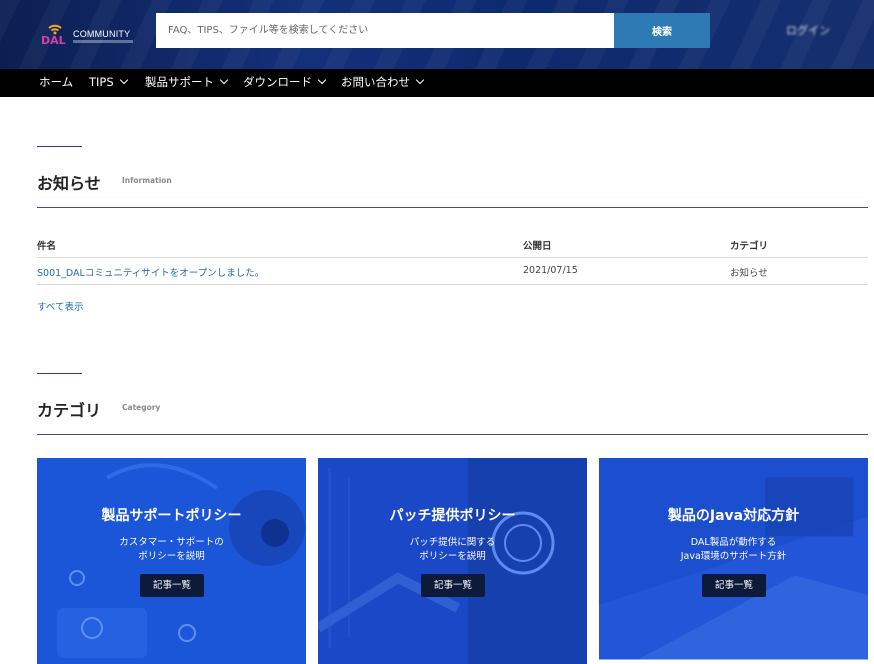  What do you see at coordinates (60, 306) in the screenshot?
I see `show-all-link: すべて表示` at bounding box center [60, 306].